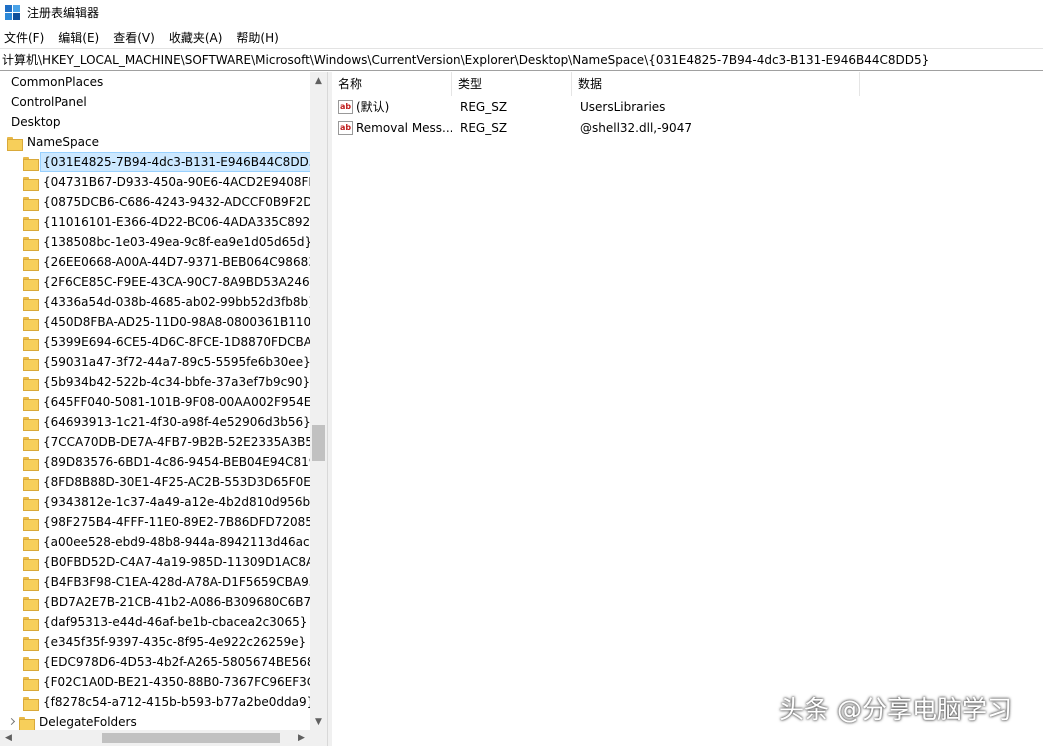 The image size is (1043, 746). I want to click on tree-item-namespace-child: {f8278c54-a712-415b-b593-b77a2be0dda9}, so click(169, 702).